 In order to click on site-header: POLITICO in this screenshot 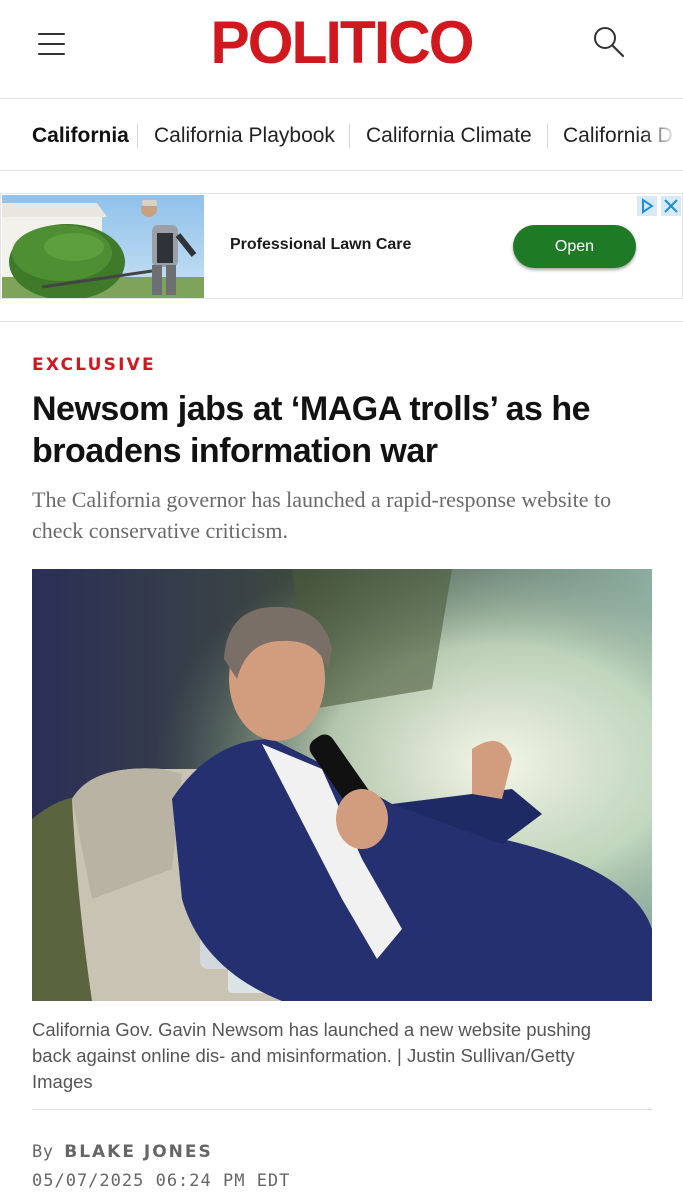, I will do `click(341, 49)`.